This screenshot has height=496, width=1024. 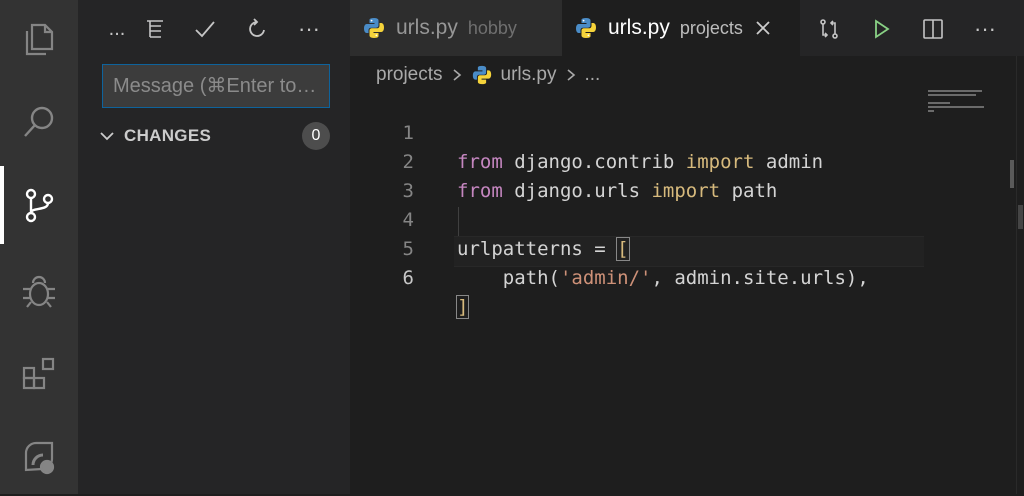 I want to click on tab-urls-projects: urls.py projects, so click(x=681, y=28).